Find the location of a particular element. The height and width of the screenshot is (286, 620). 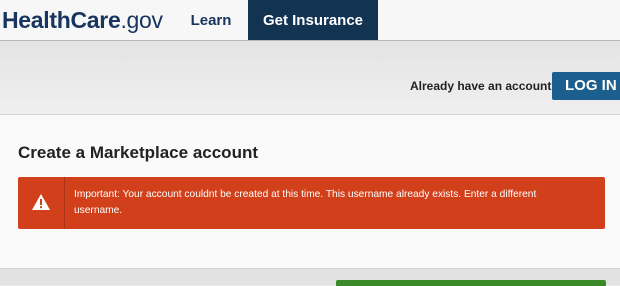

top-navigation-bar: HealthCare.gov Learn Get Insurance is located at coordinates (310, 20).